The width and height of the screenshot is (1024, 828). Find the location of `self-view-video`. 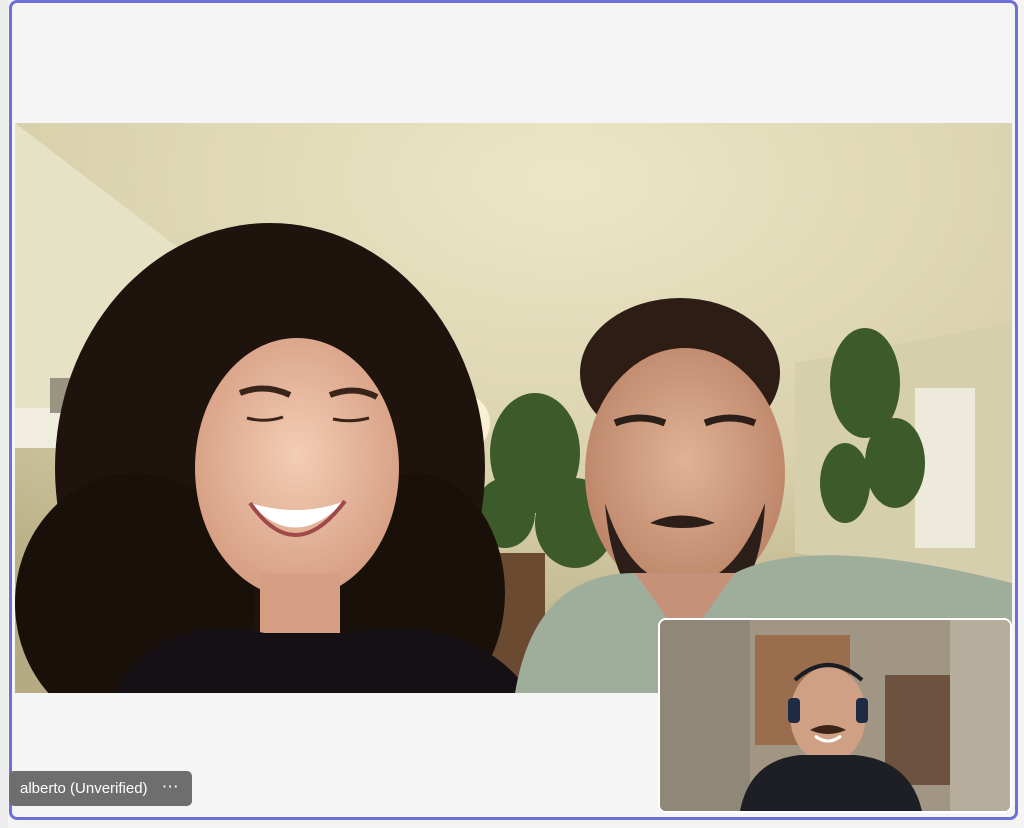

self-view-video is located at coordinates (835, 715).